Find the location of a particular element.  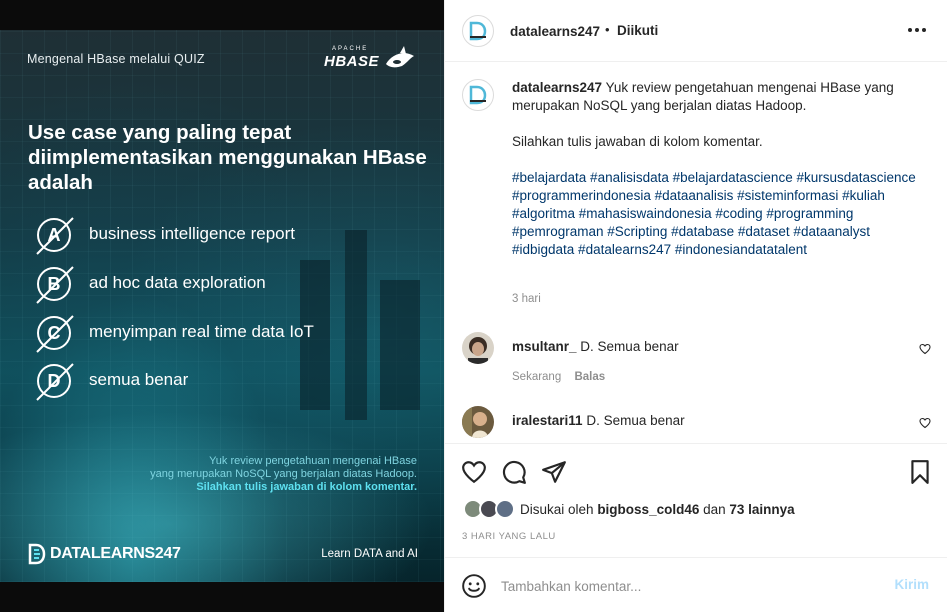

option-text: ad hoc data exploration is located at coordinates (177, 282).